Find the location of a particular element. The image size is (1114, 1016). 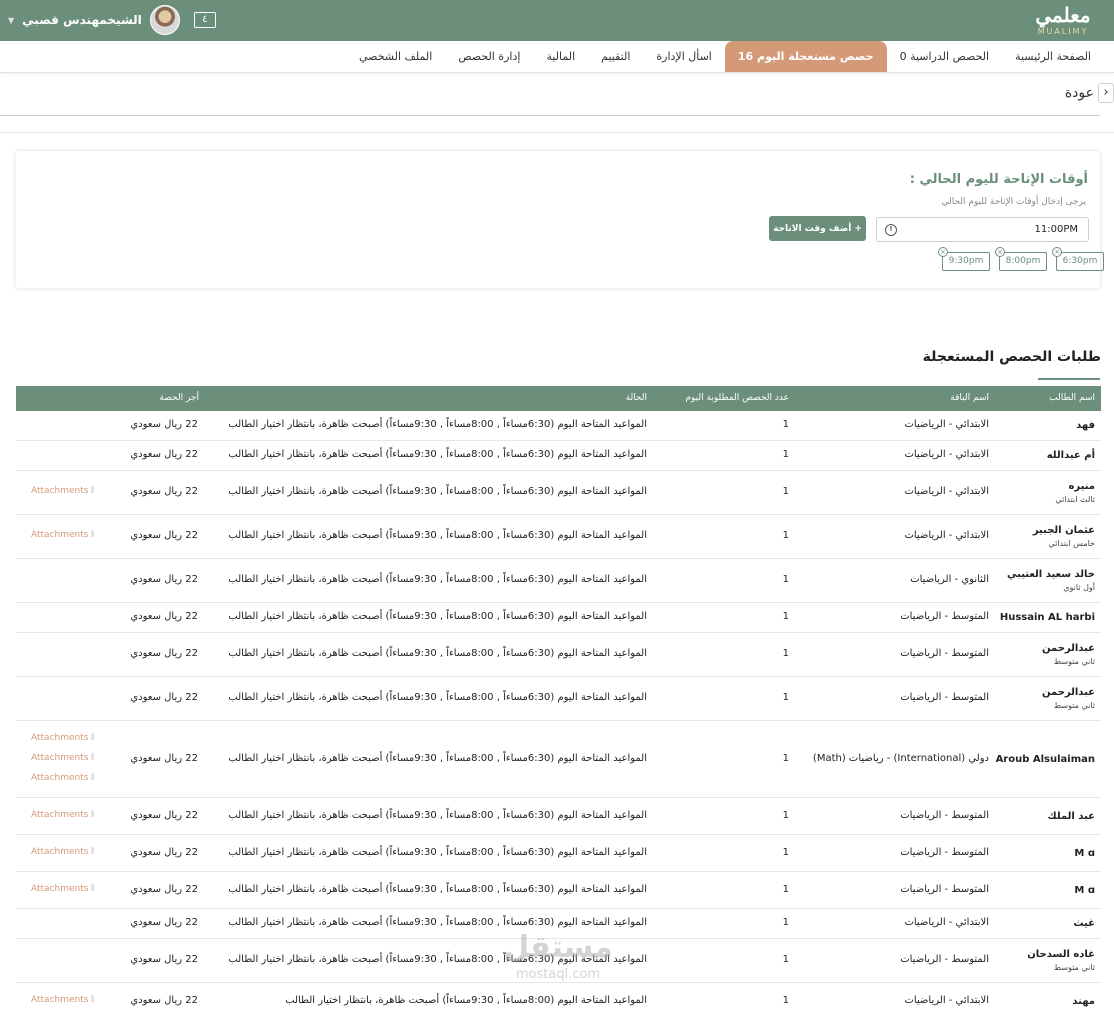

col-student: اسم الطالب is located at coordinates (1072, 398).